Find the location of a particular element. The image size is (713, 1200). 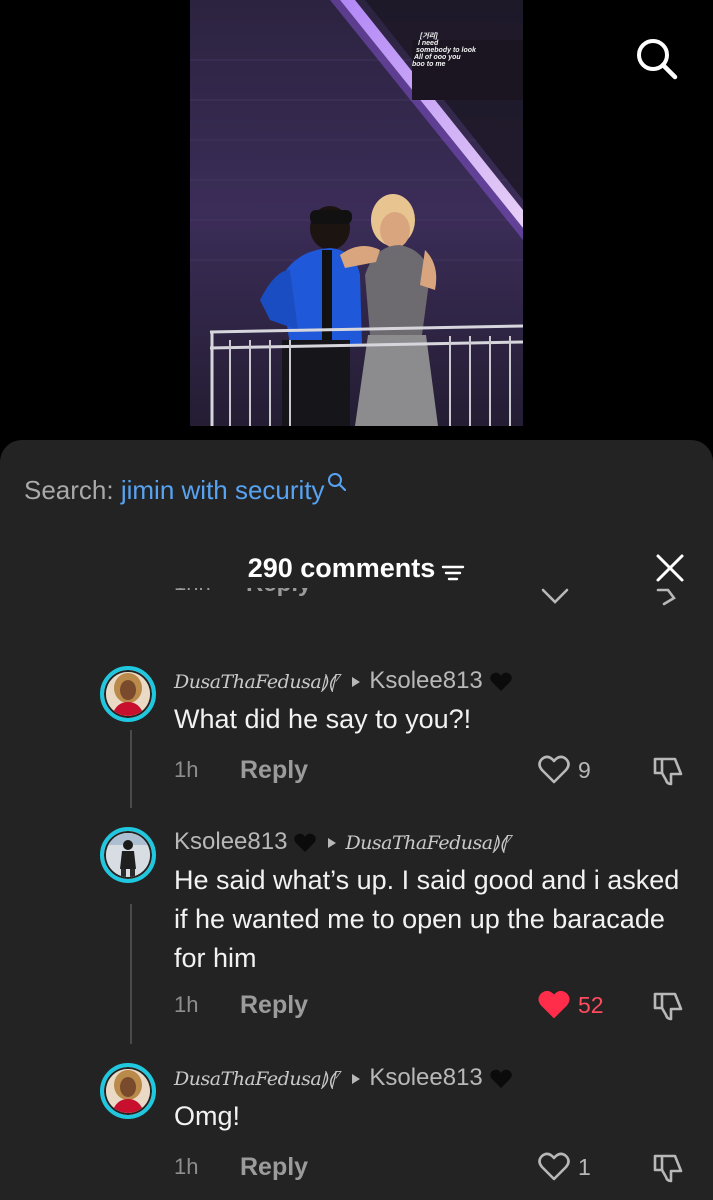

filter-icon is located at coordinates (453, 573).